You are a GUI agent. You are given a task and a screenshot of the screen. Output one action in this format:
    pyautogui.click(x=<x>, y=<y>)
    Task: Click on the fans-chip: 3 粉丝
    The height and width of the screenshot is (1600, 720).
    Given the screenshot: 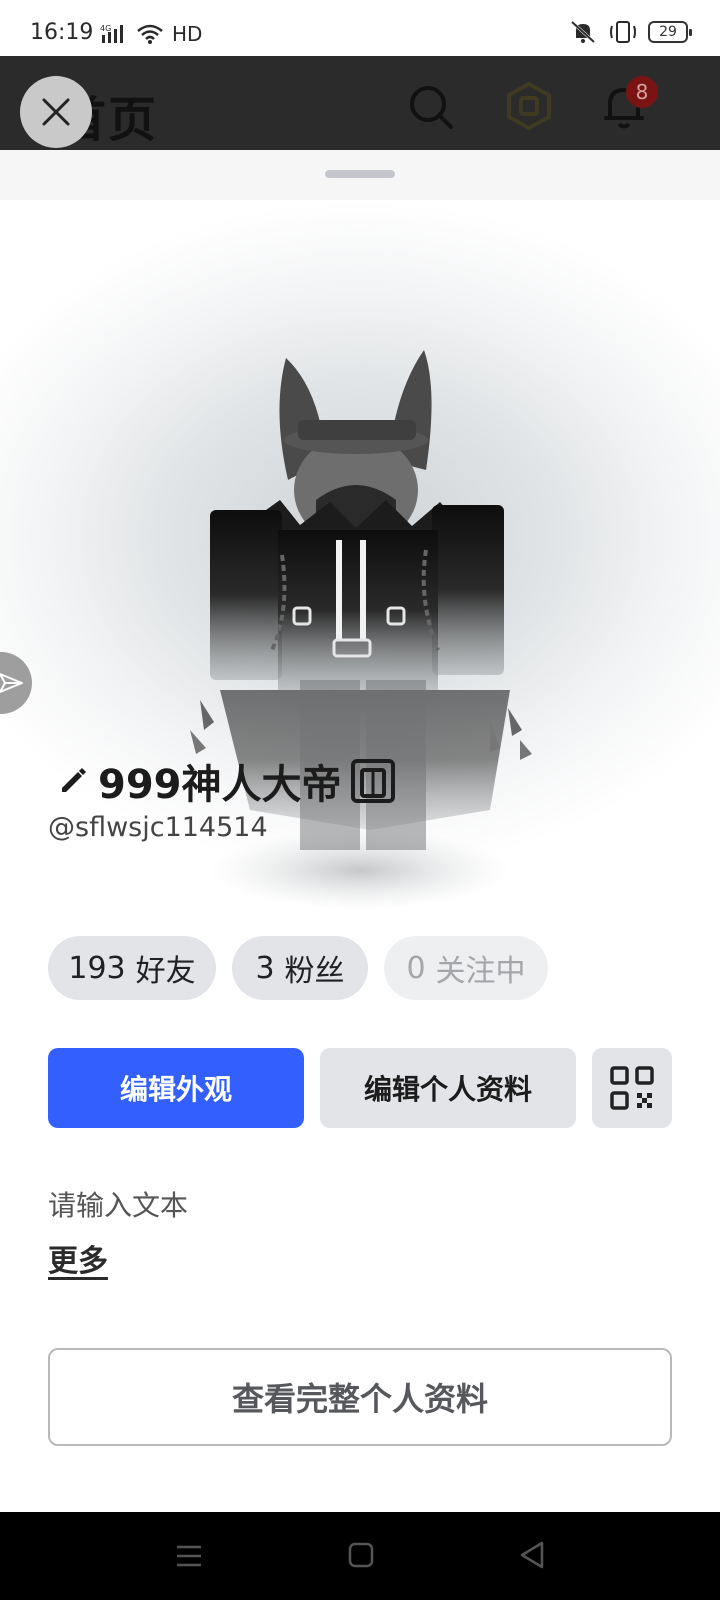 What is the action you would take?
    pyautogui.click(x=300, y=968)
    